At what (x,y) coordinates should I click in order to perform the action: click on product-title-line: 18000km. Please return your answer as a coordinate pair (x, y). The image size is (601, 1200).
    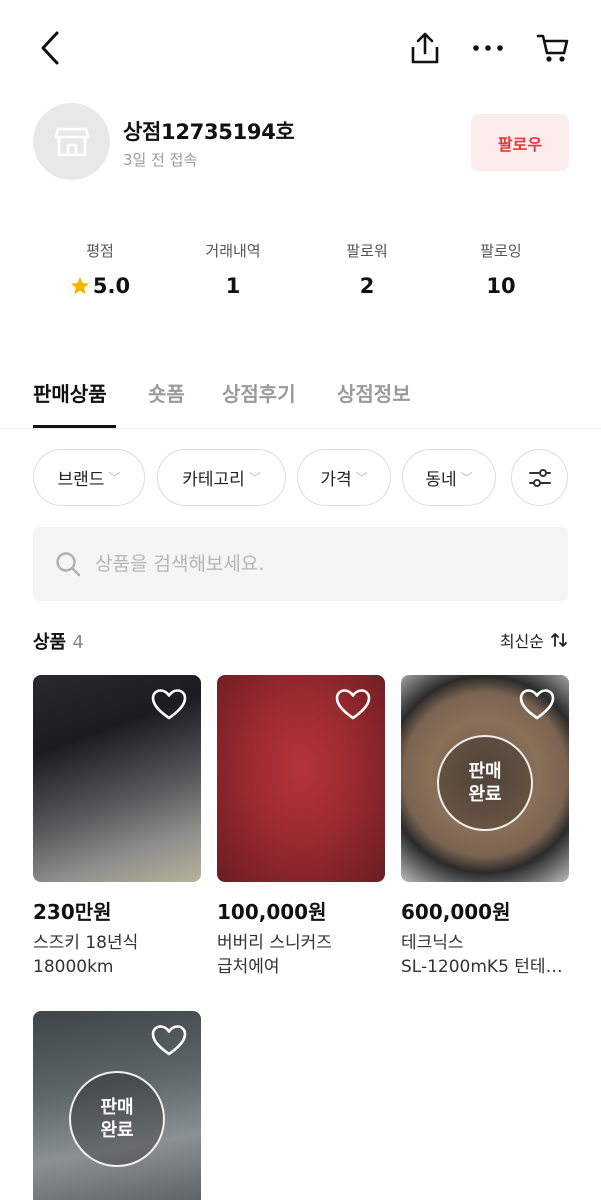
    Looking at the image, I should click on (73, 967).